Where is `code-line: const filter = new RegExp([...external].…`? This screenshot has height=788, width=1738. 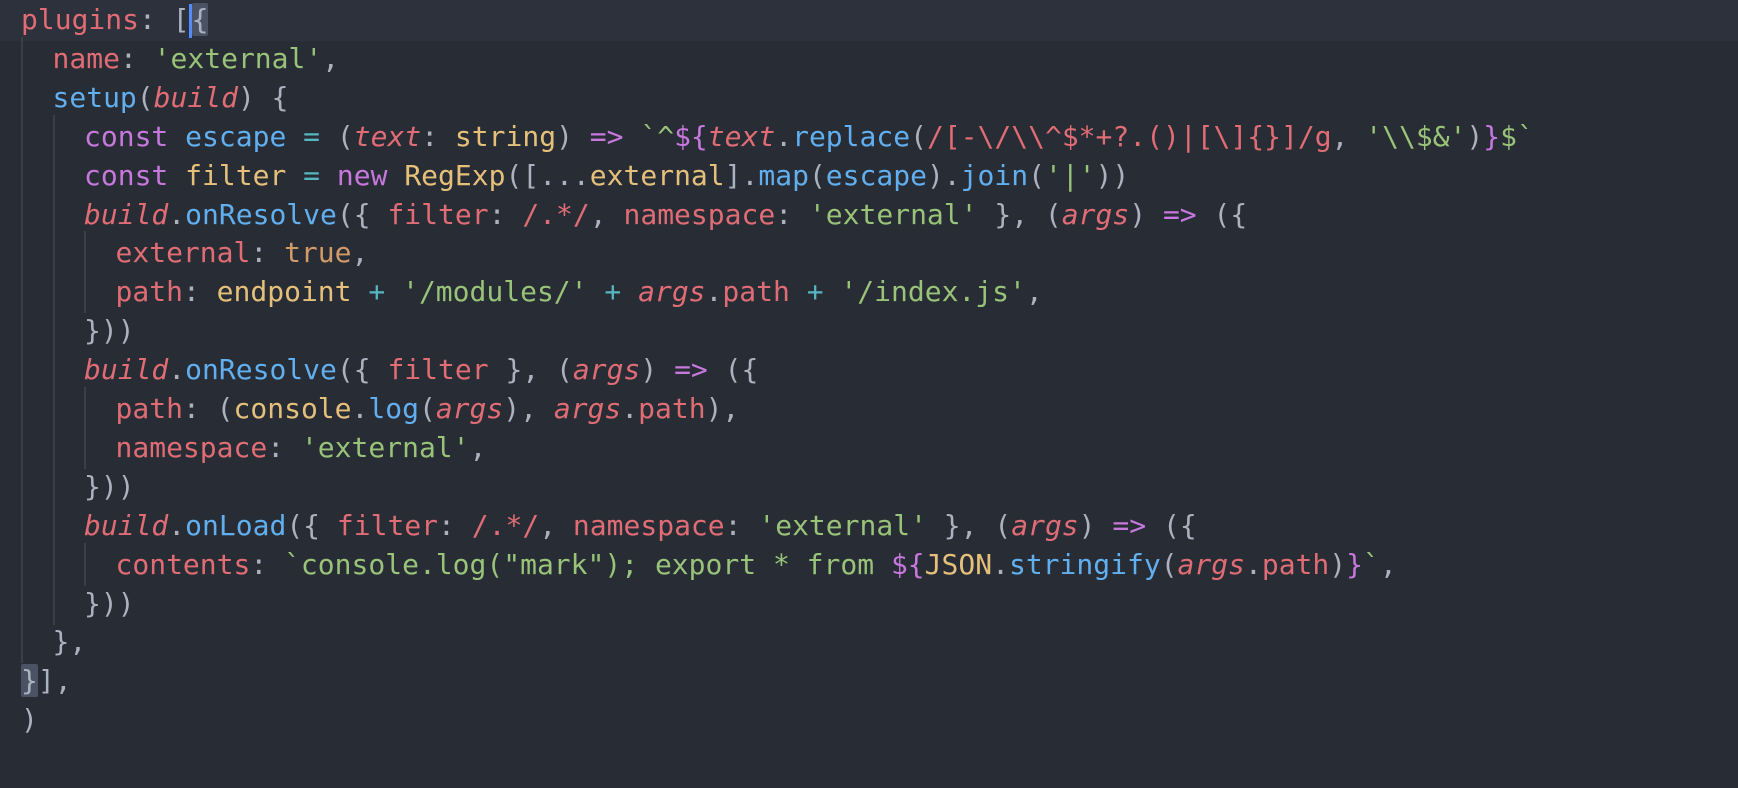 code-line: const filter = new RegExp([...external].… is located at coordinates (869, 175).